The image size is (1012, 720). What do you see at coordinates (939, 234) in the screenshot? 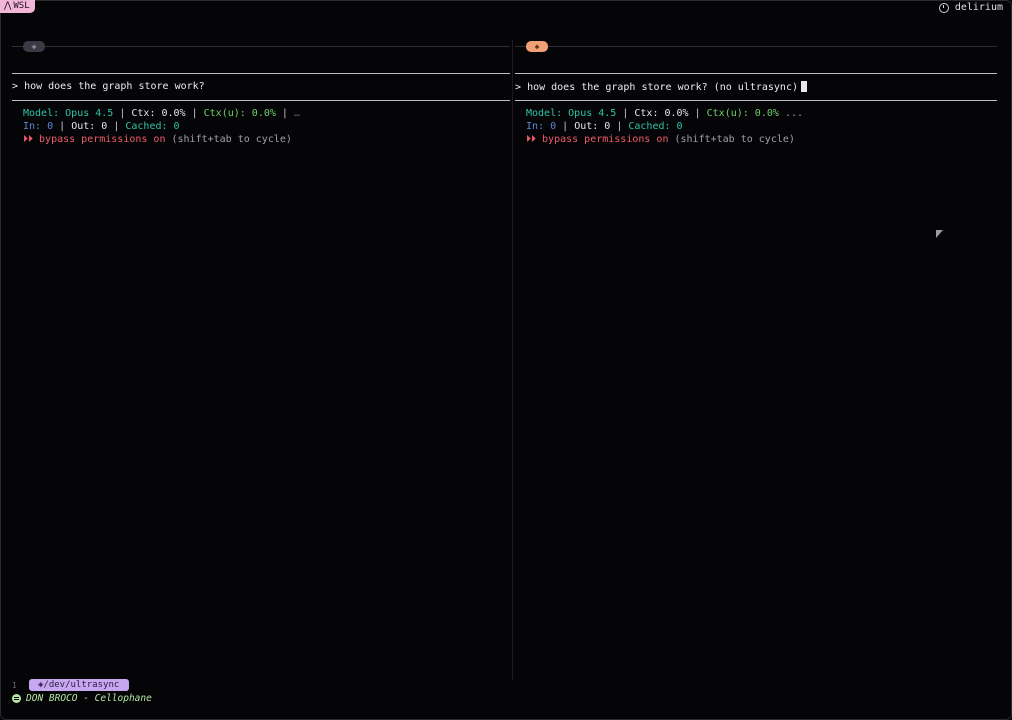
I see `mouse-pointer-icon` at bounding box center [939, 234].